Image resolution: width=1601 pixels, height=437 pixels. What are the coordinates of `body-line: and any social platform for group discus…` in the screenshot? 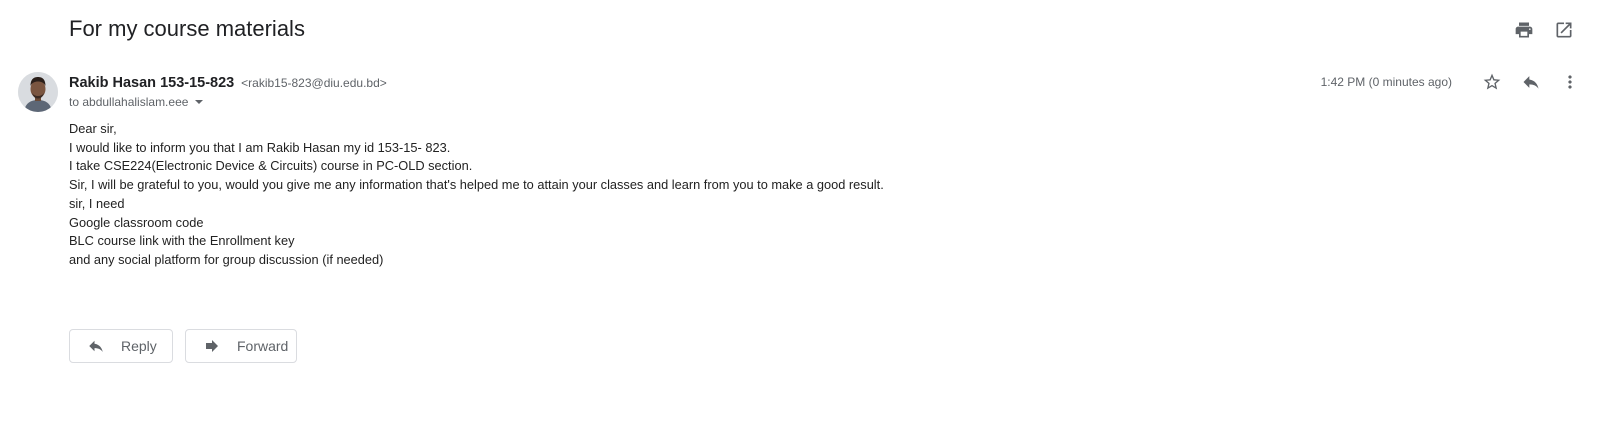 It's located at (226, 259).